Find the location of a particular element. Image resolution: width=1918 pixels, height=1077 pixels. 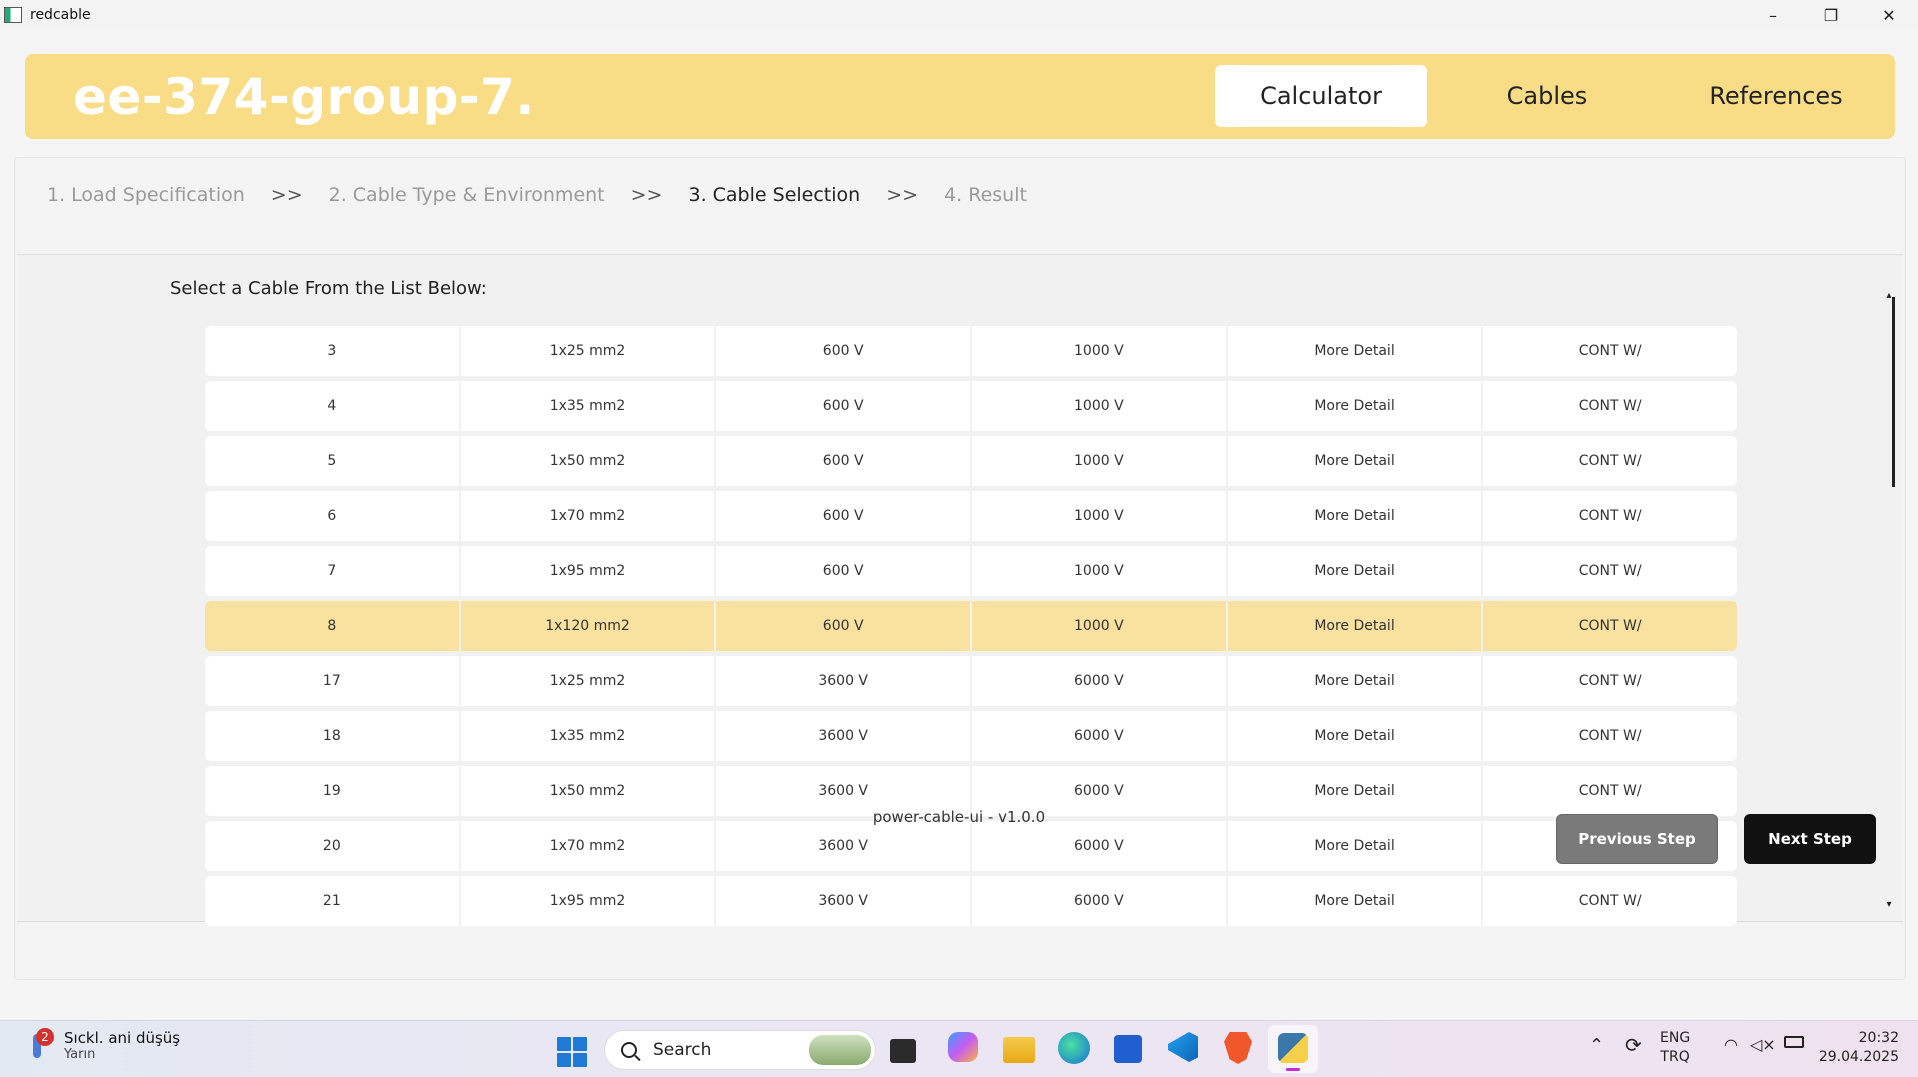

search-icon is located at coordinates (629, 1050).